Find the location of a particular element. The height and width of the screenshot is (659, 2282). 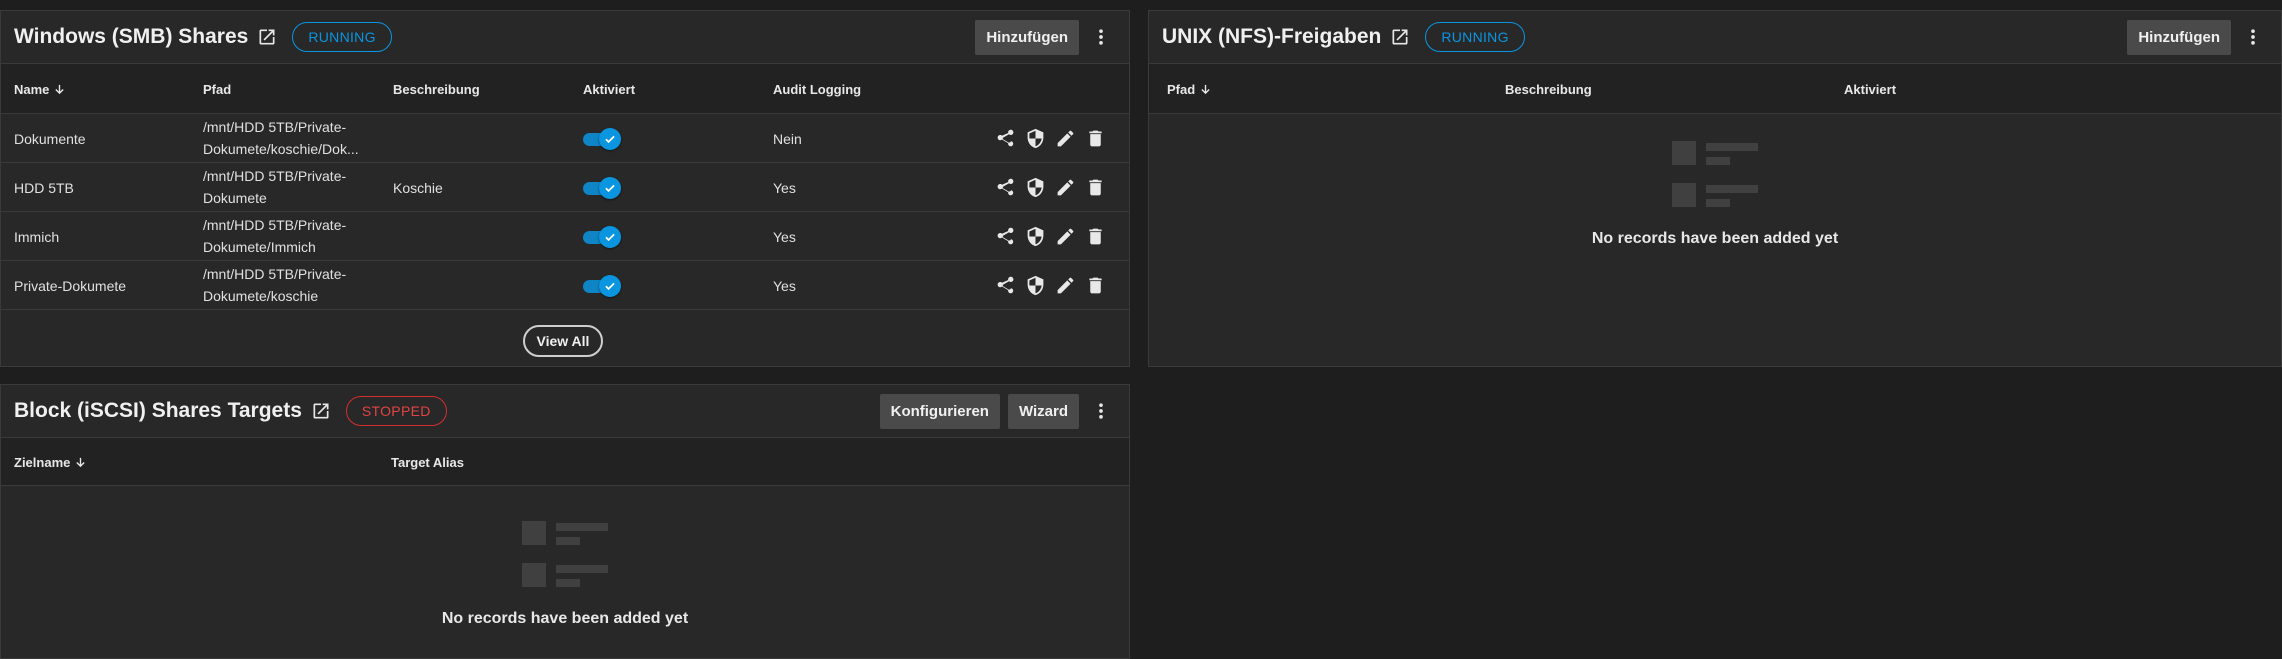

share-description: Koschie is located at coordinates (418, 187).